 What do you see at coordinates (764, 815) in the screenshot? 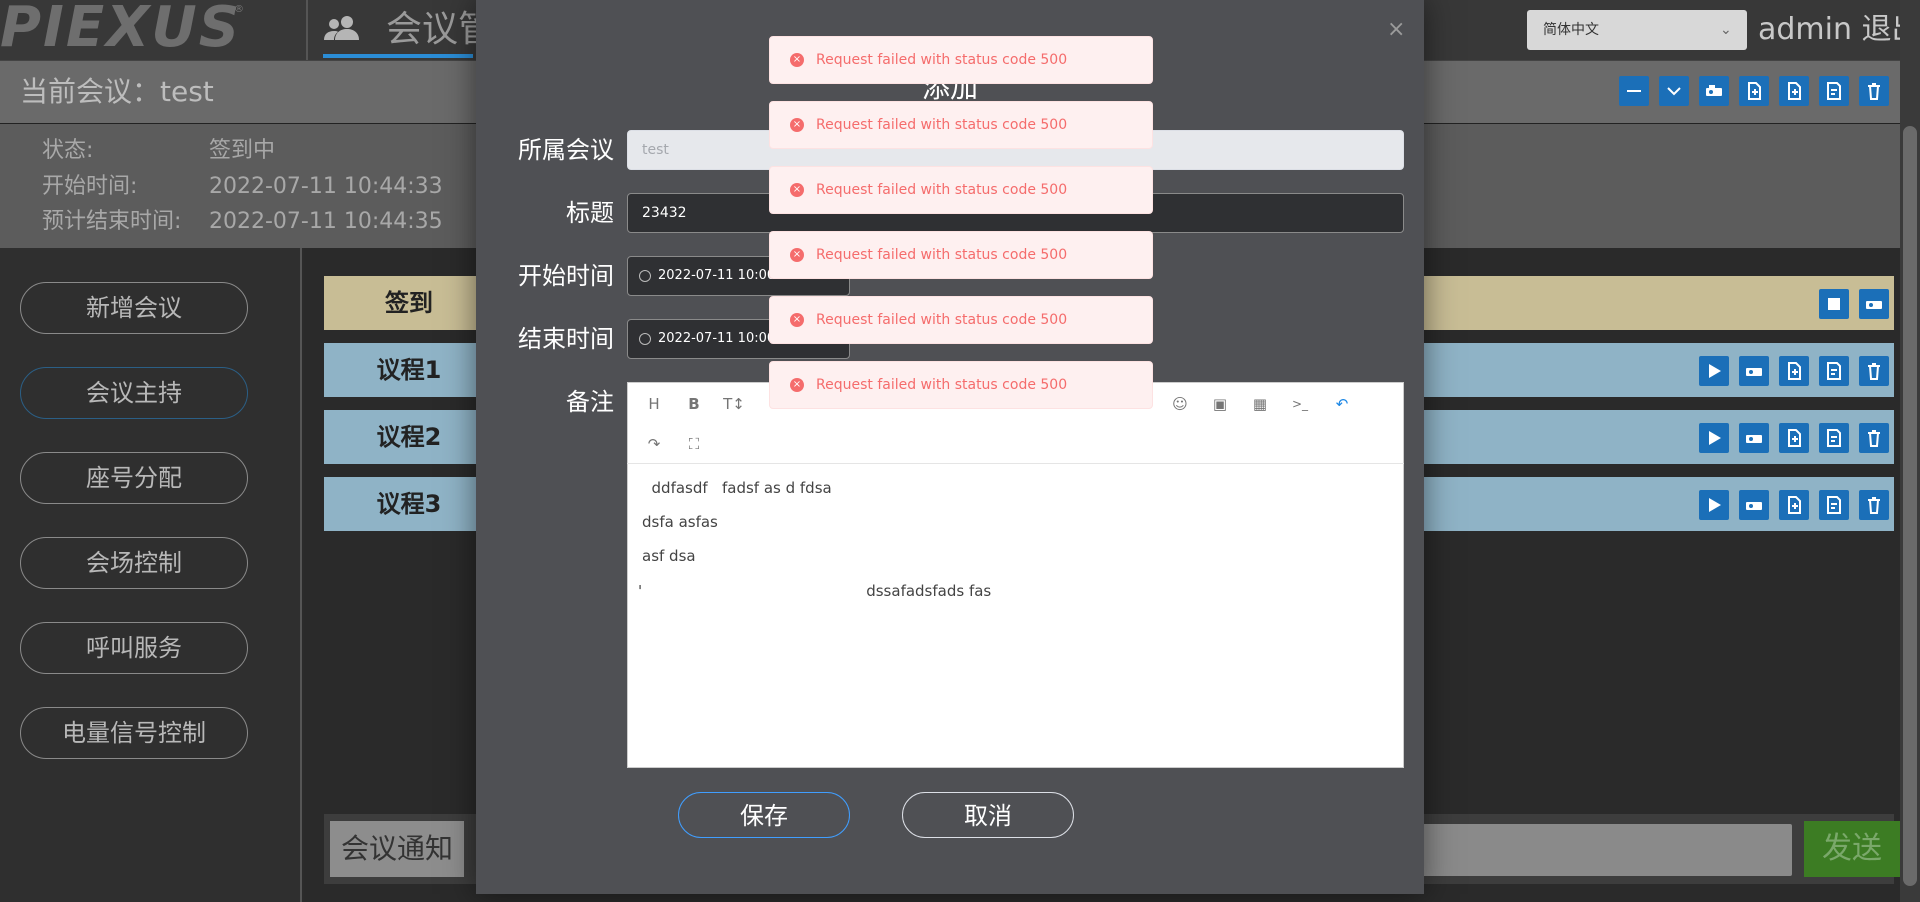
I see `save-button: 保存` at bounding box center [764, 815].